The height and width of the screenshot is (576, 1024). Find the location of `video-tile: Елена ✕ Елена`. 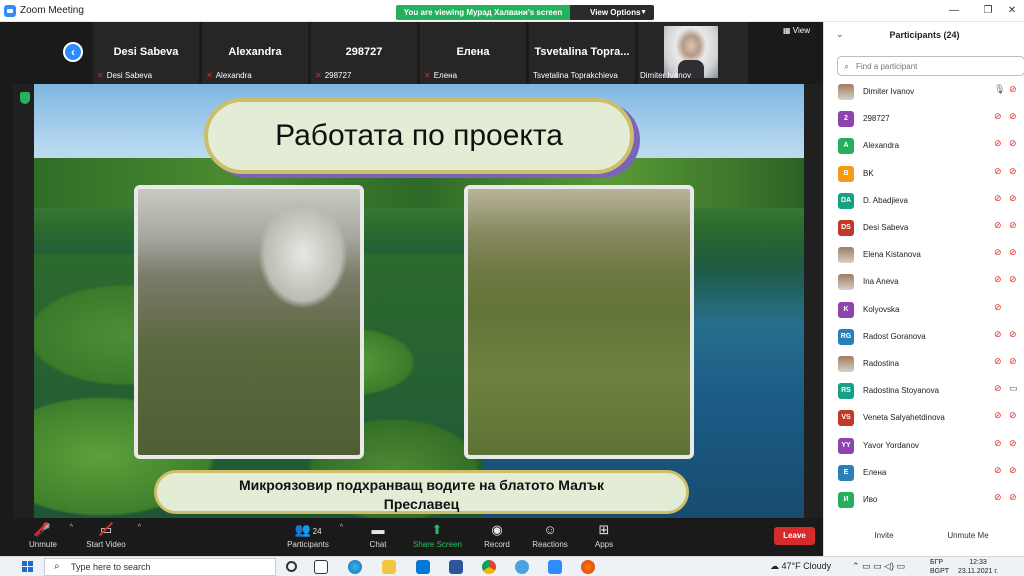

video-tile: Елена ✕ Елена is located at coordinates (473, 53).